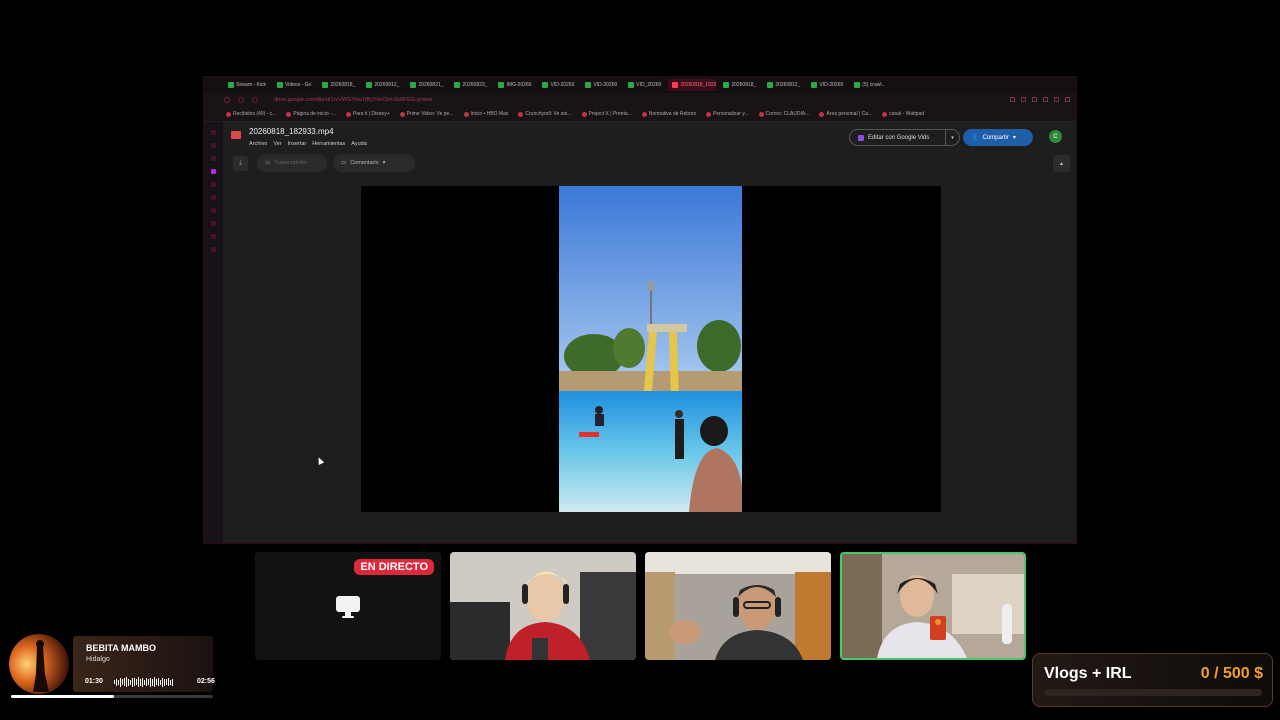  Describe the element at coordinates (692, 85) in the screenshot. I see `browser-tab-active: 20260818_182933.m` at that location.